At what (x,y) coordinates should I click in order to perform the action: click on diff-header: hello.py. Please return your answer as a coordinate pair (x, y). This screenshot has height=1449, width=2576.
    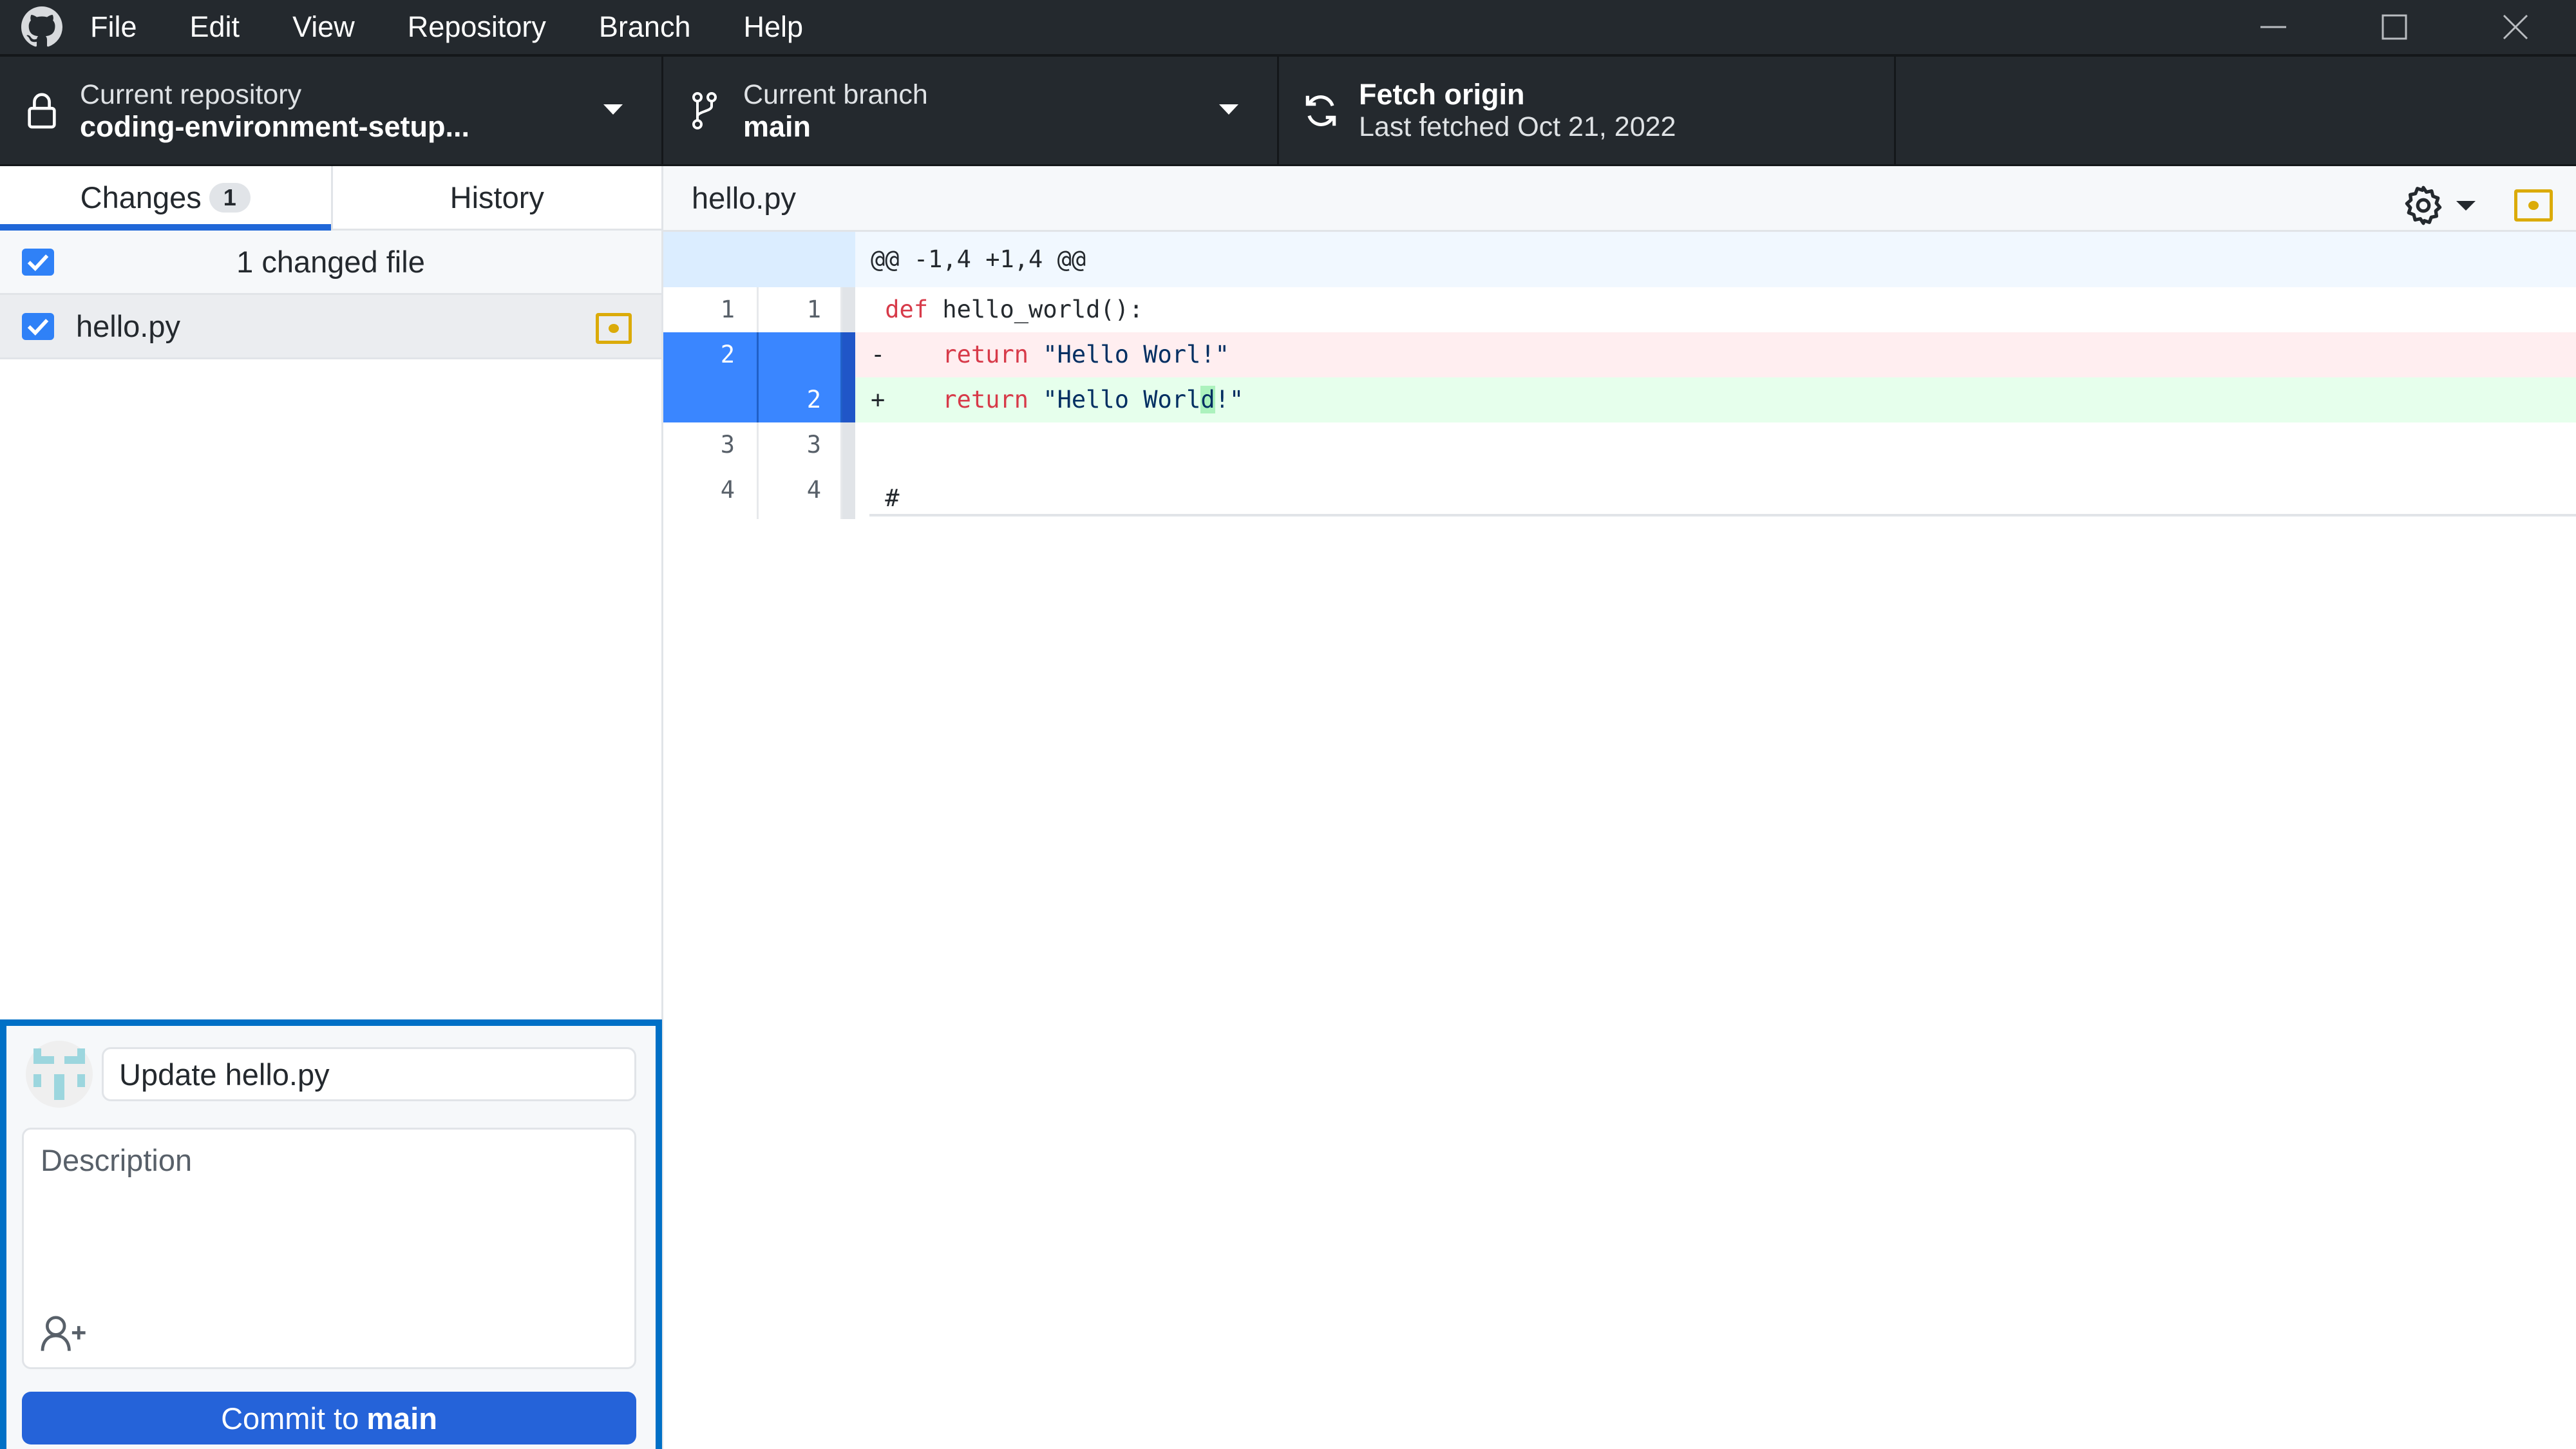
    Looking at the image, I should click on (1620, 199).